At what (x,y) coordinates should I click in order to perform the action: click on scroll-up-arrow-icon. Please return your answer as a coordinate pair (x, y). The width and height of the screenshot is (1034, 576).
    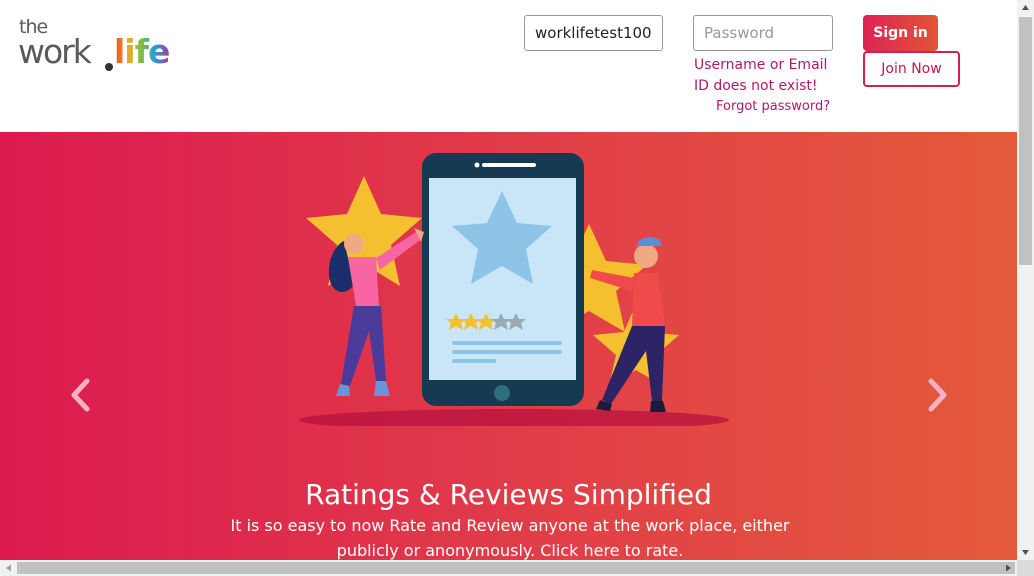
    Looking at the image, I should click on (1025, 8).